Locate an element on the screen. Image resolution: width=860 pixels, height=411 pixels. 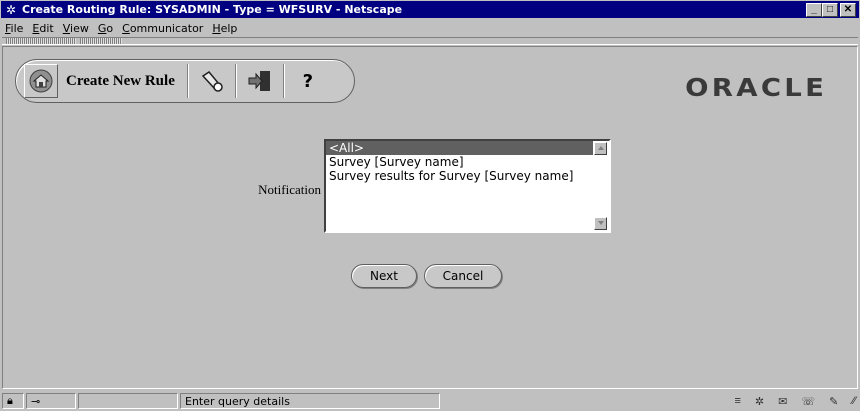
cancel-button: Cancel is located at coordinates (463, 276).